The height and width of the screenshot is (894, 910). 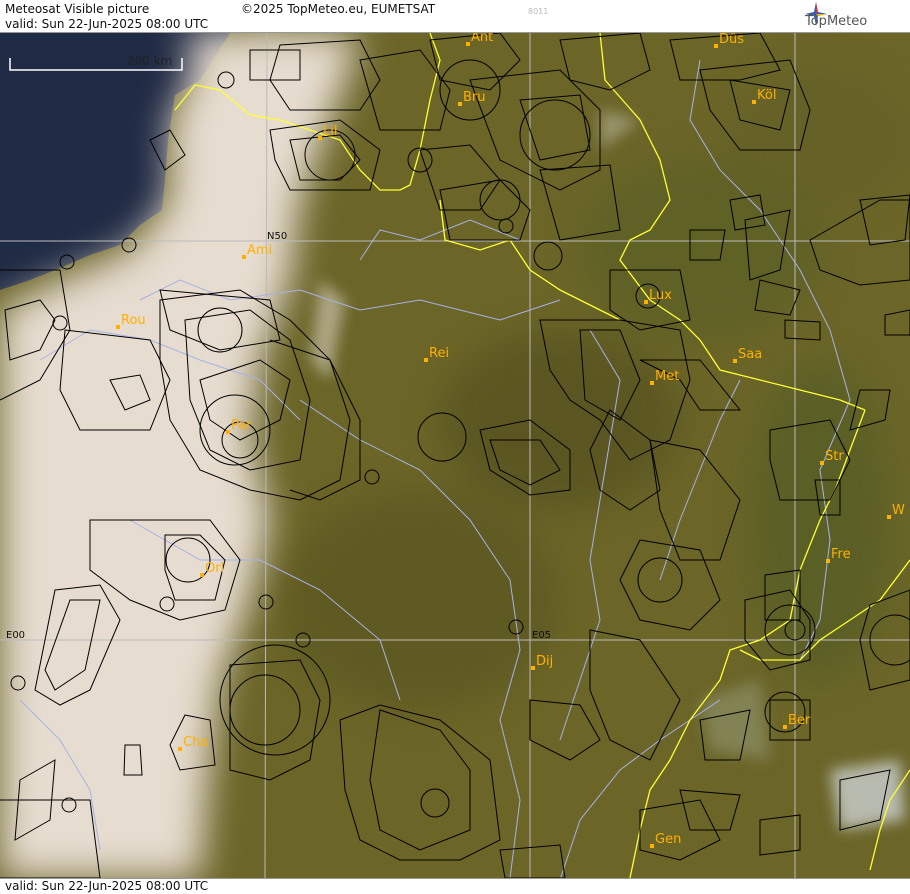 What do you see at coordinates (667, 376) in the screenshot?
I see `city-label: Met` at bounding box center [667, 376].